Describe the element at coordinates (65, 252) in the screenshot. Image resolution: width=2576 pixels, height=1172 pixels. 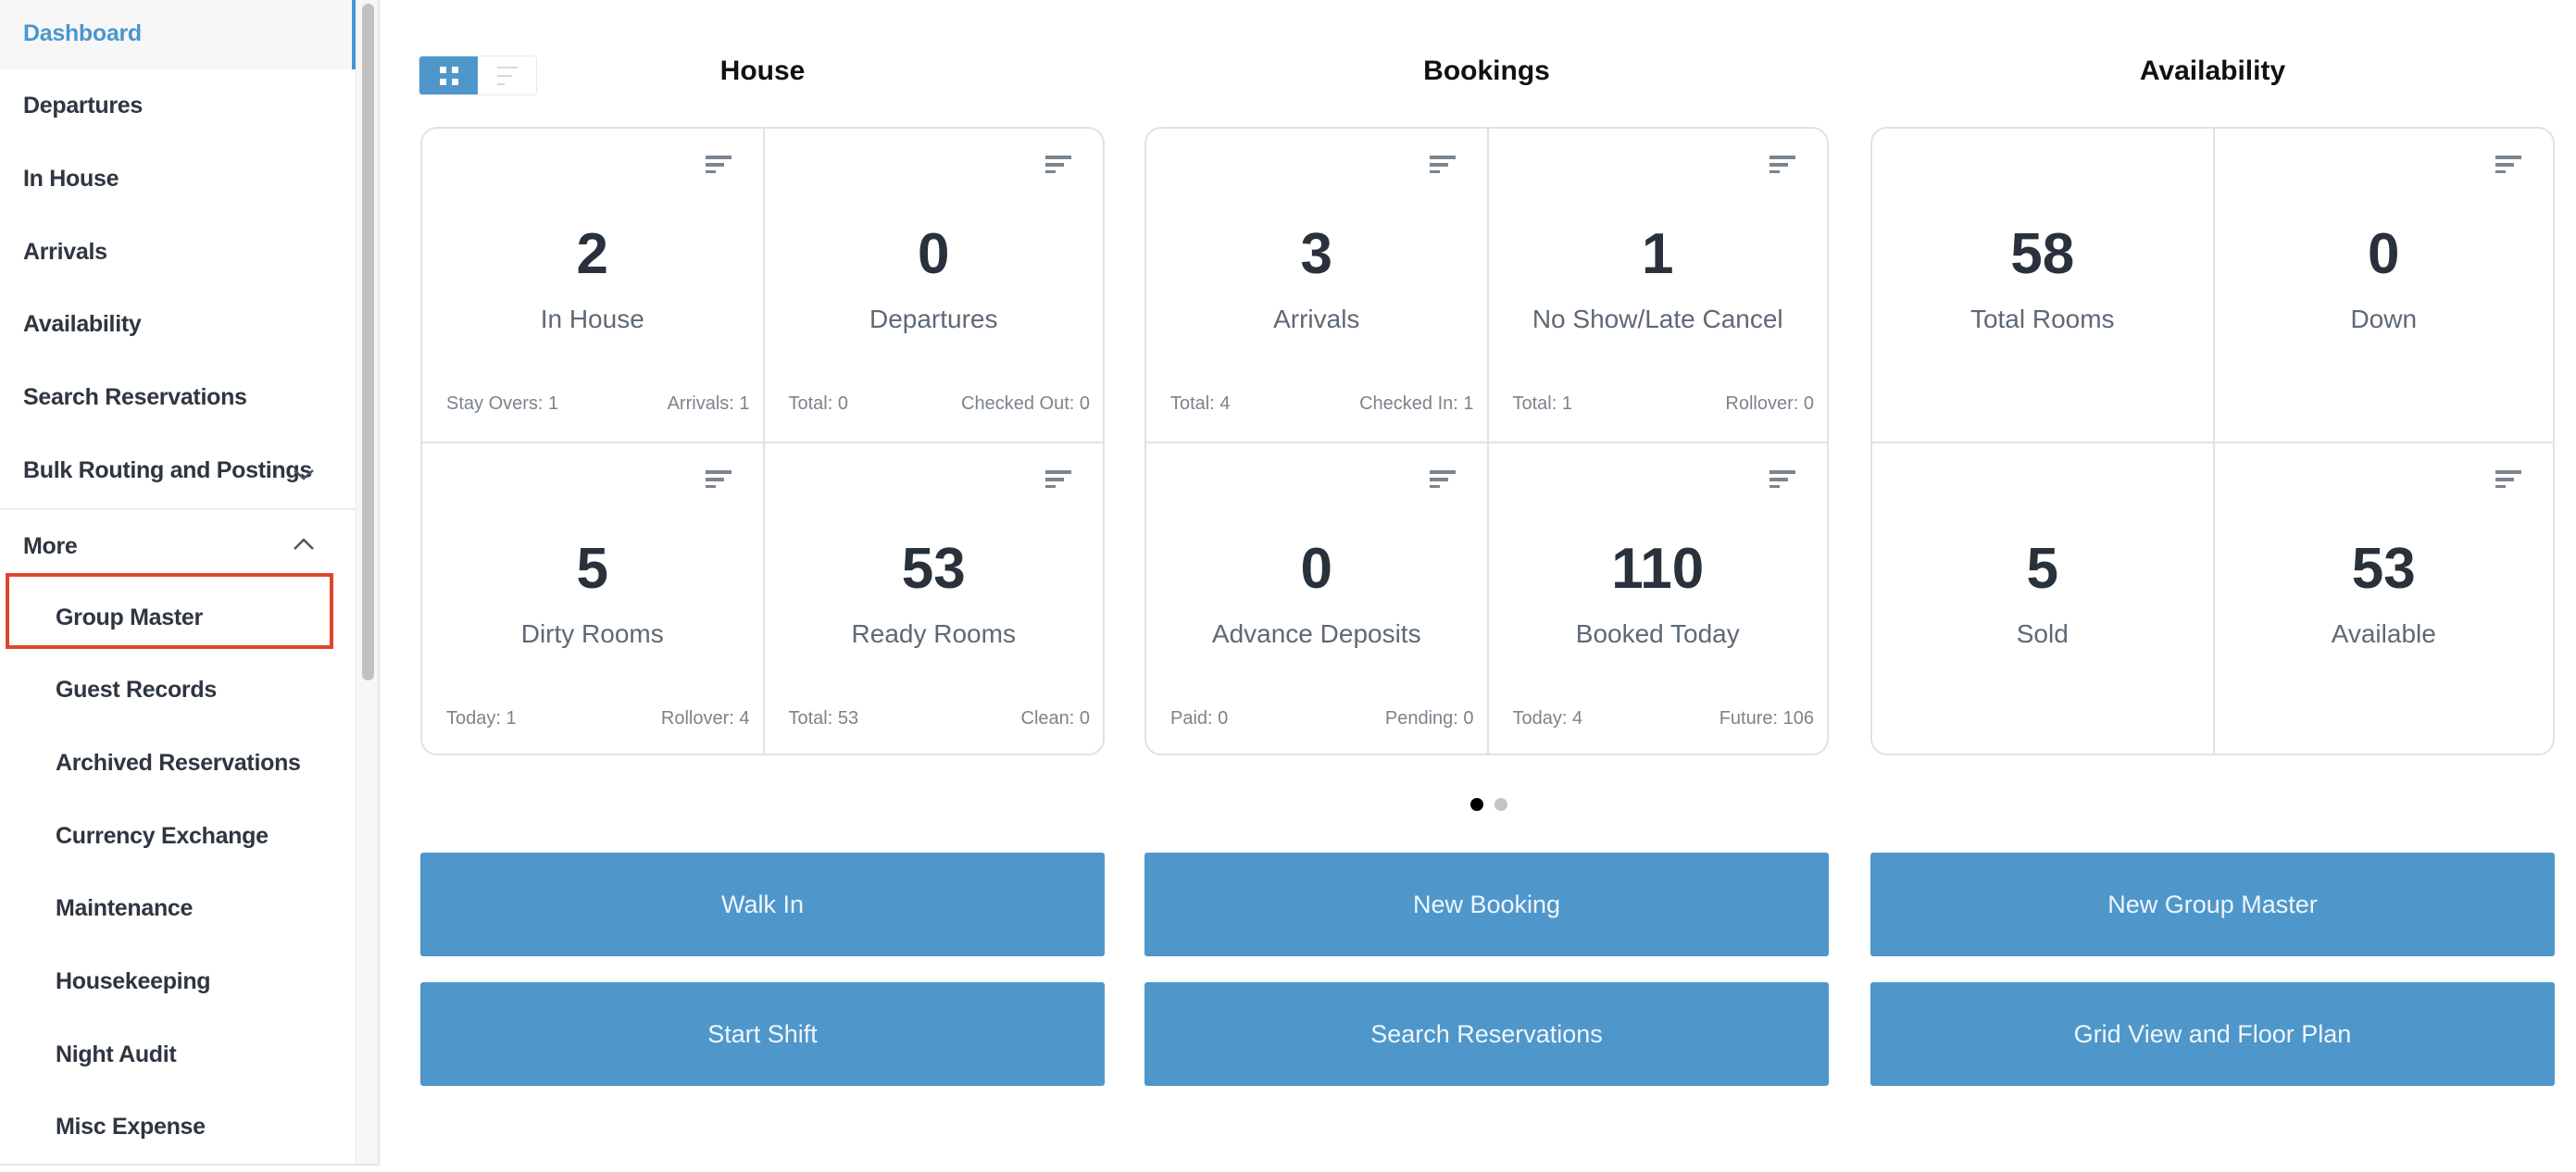
I see `sidebar-item-label: Arrivals` at that location.